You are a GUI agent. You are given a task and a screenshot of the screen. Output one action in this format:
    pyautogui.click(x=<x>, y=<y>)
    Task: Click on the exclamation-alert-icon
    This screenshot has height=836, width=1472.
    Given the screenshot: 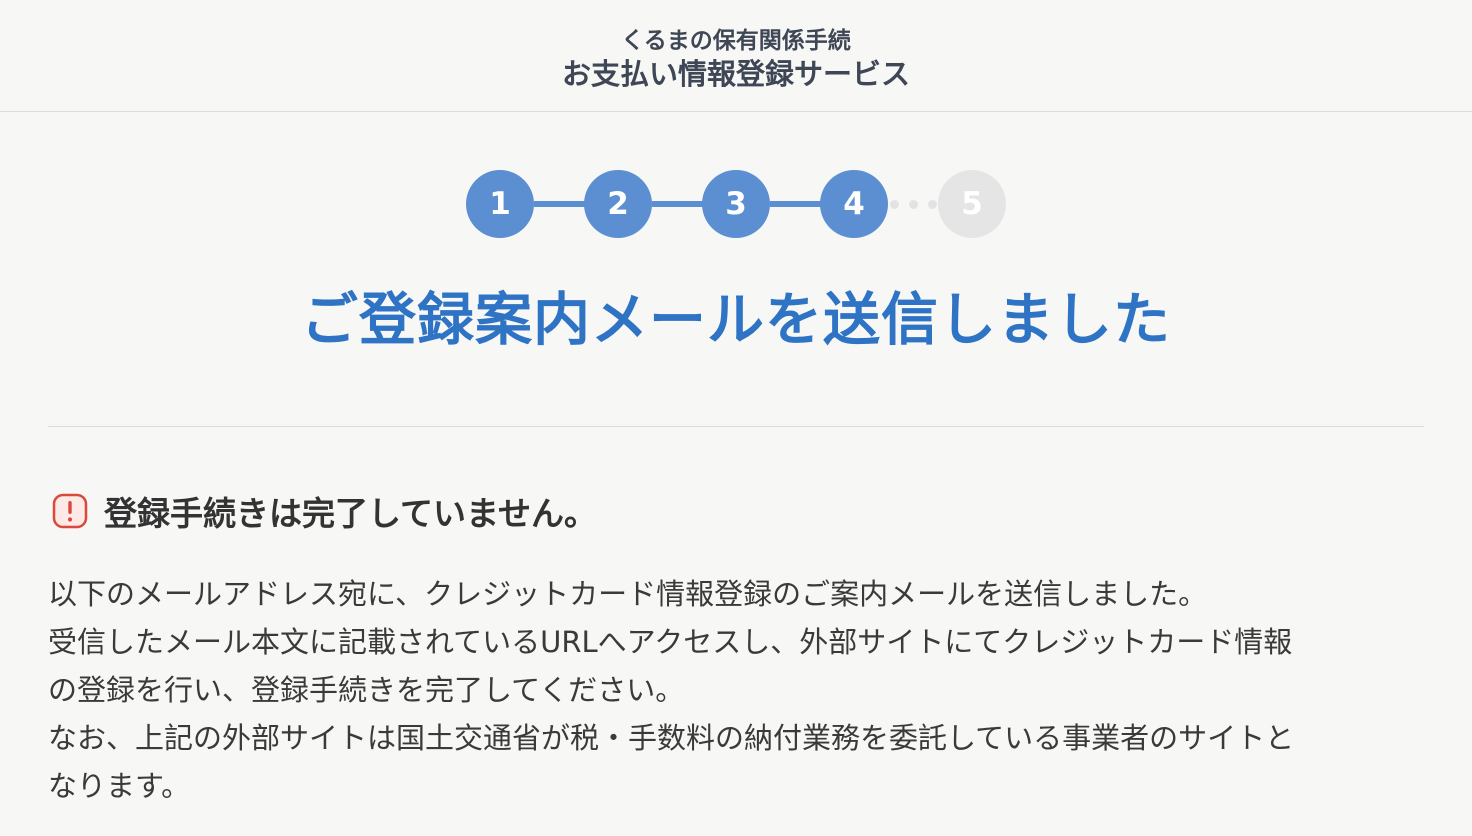 What is the action you would take?
    pyautogui.click(x=70, y=511)
    